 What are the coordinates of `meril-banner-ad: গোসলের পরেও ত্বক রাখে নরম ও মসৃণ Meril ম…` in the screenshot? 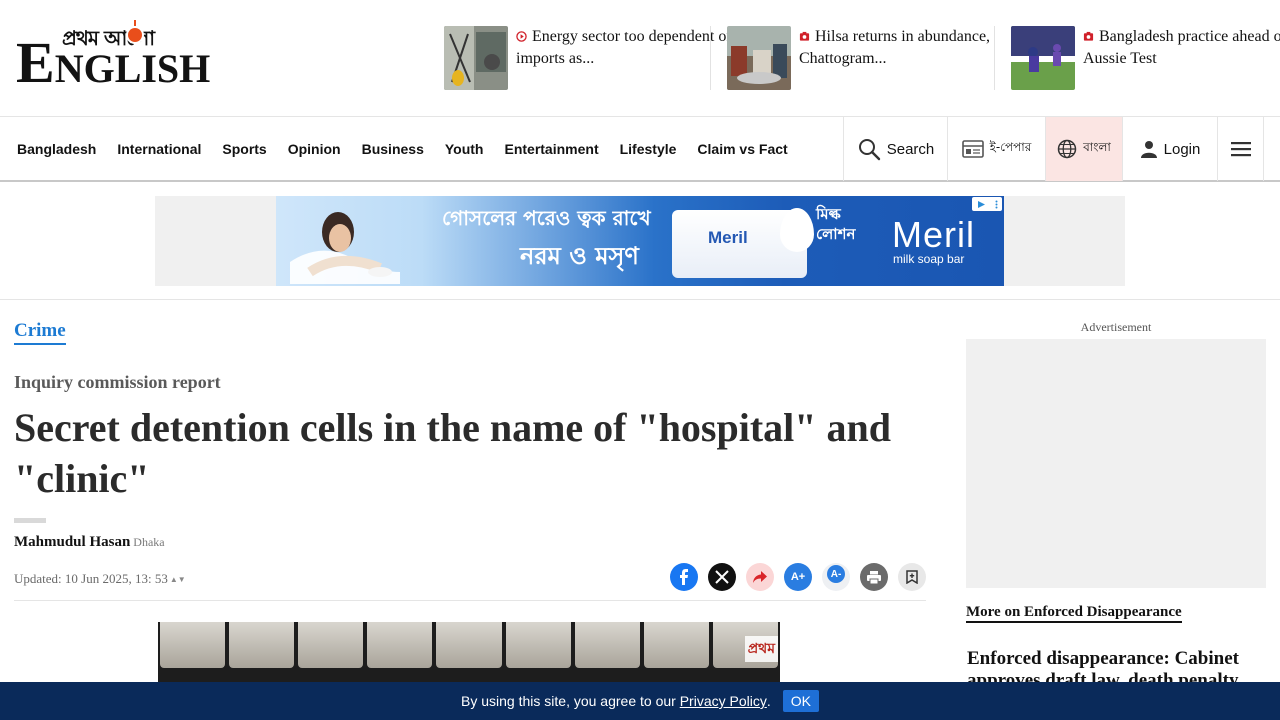 It's located at (640, 241).